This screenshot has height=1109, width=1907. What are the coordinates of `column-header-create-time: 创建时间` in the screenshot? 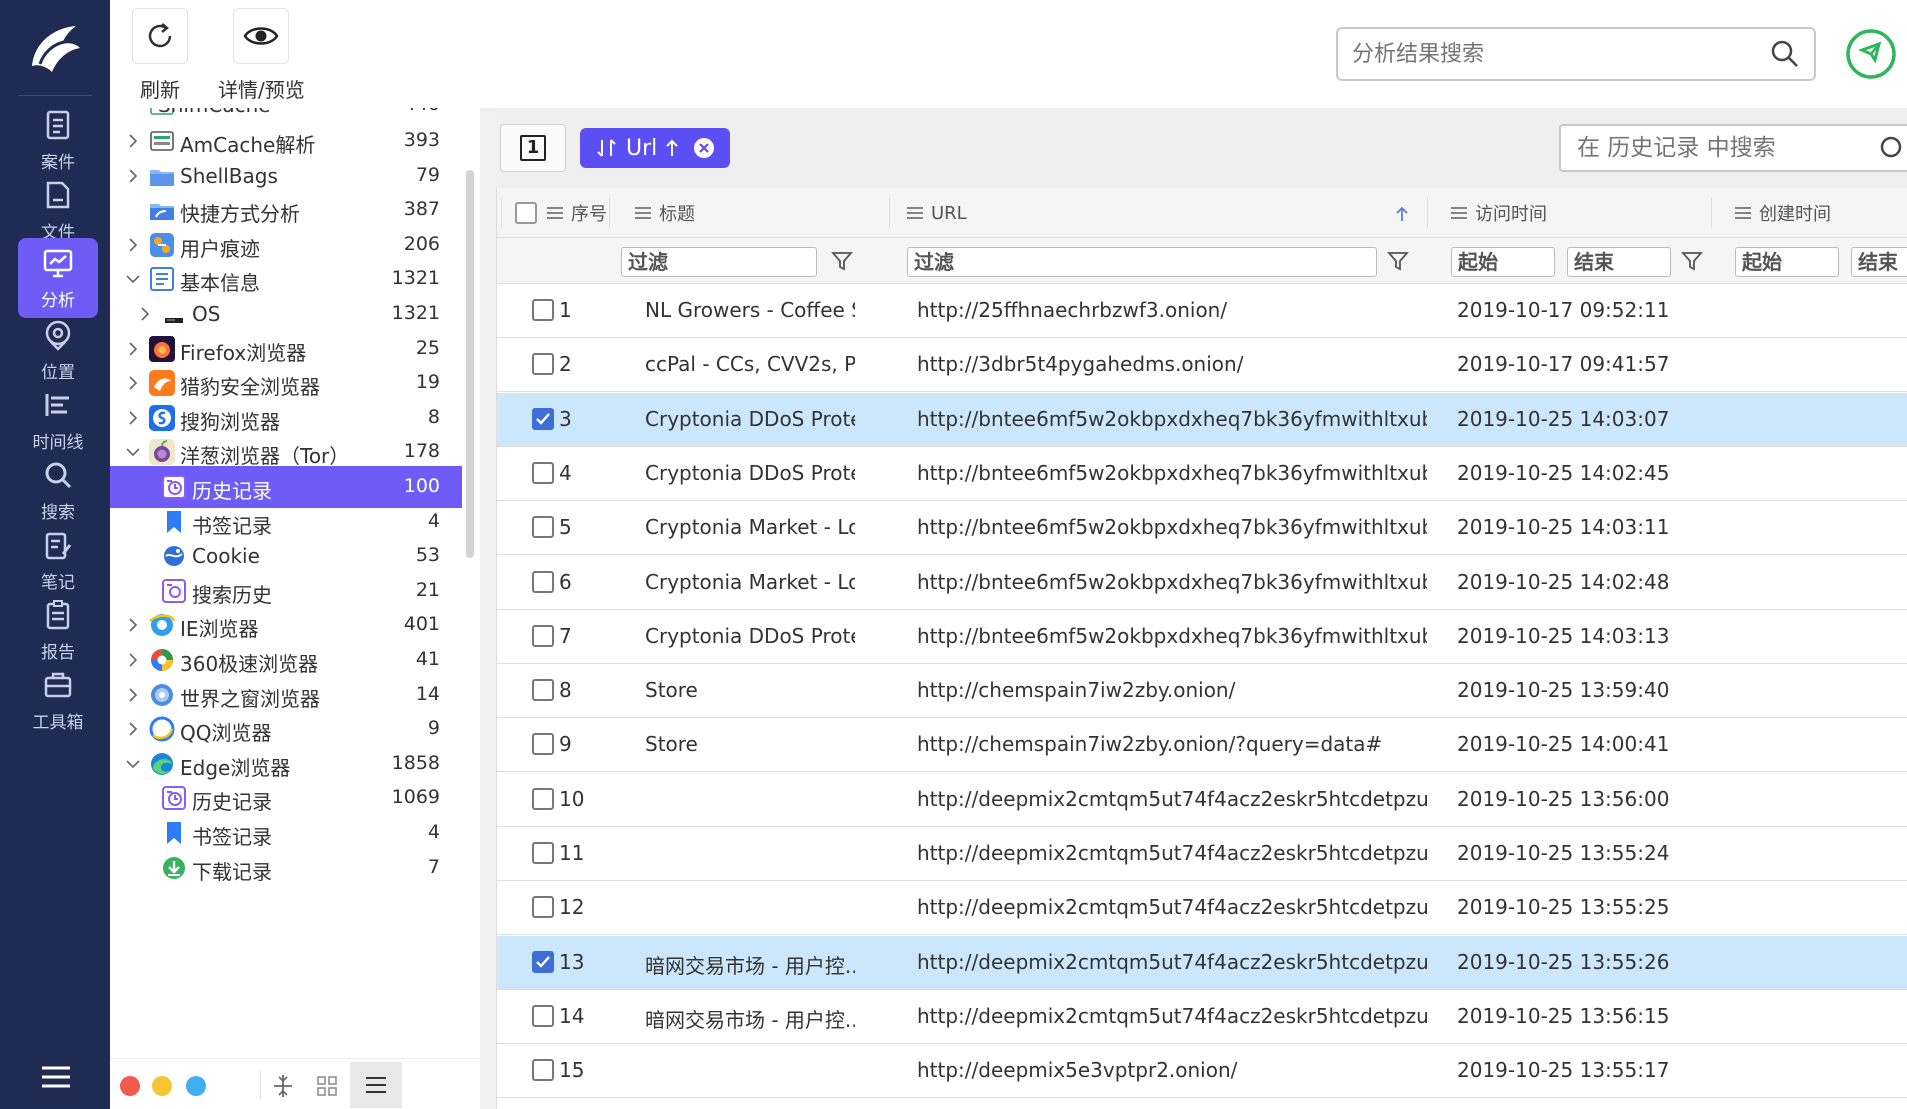 It's located at (1783, 213).